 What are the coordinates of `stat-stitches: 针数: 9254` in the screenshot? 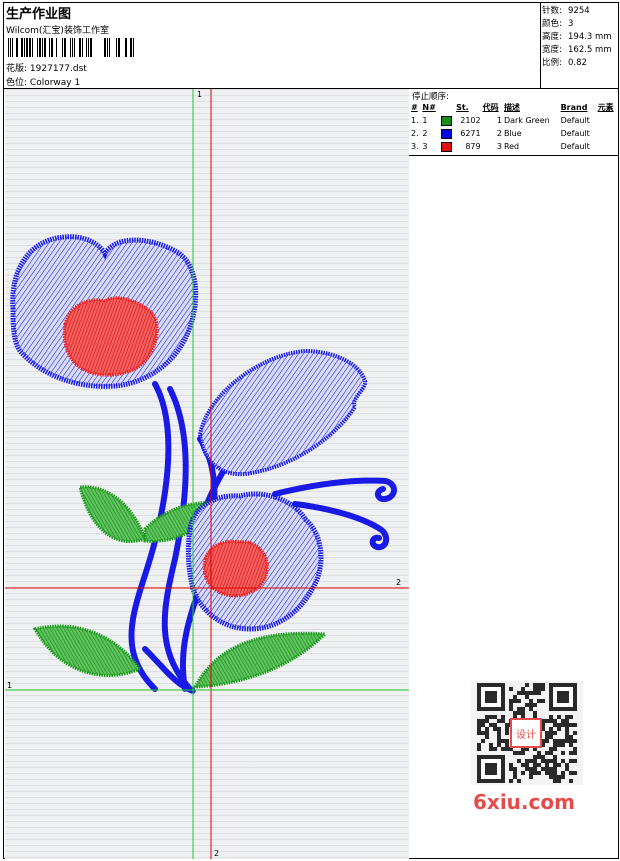 It's located at (566, 11).